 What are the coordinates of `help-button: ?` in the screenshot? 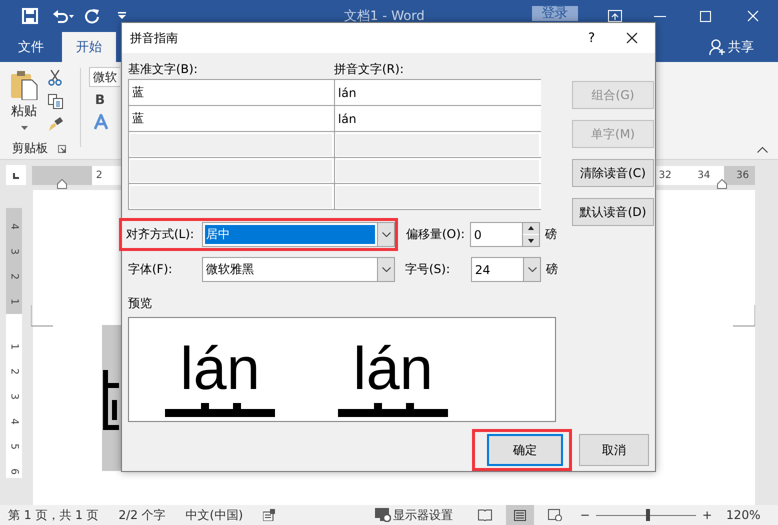 It's located at (591, 38).